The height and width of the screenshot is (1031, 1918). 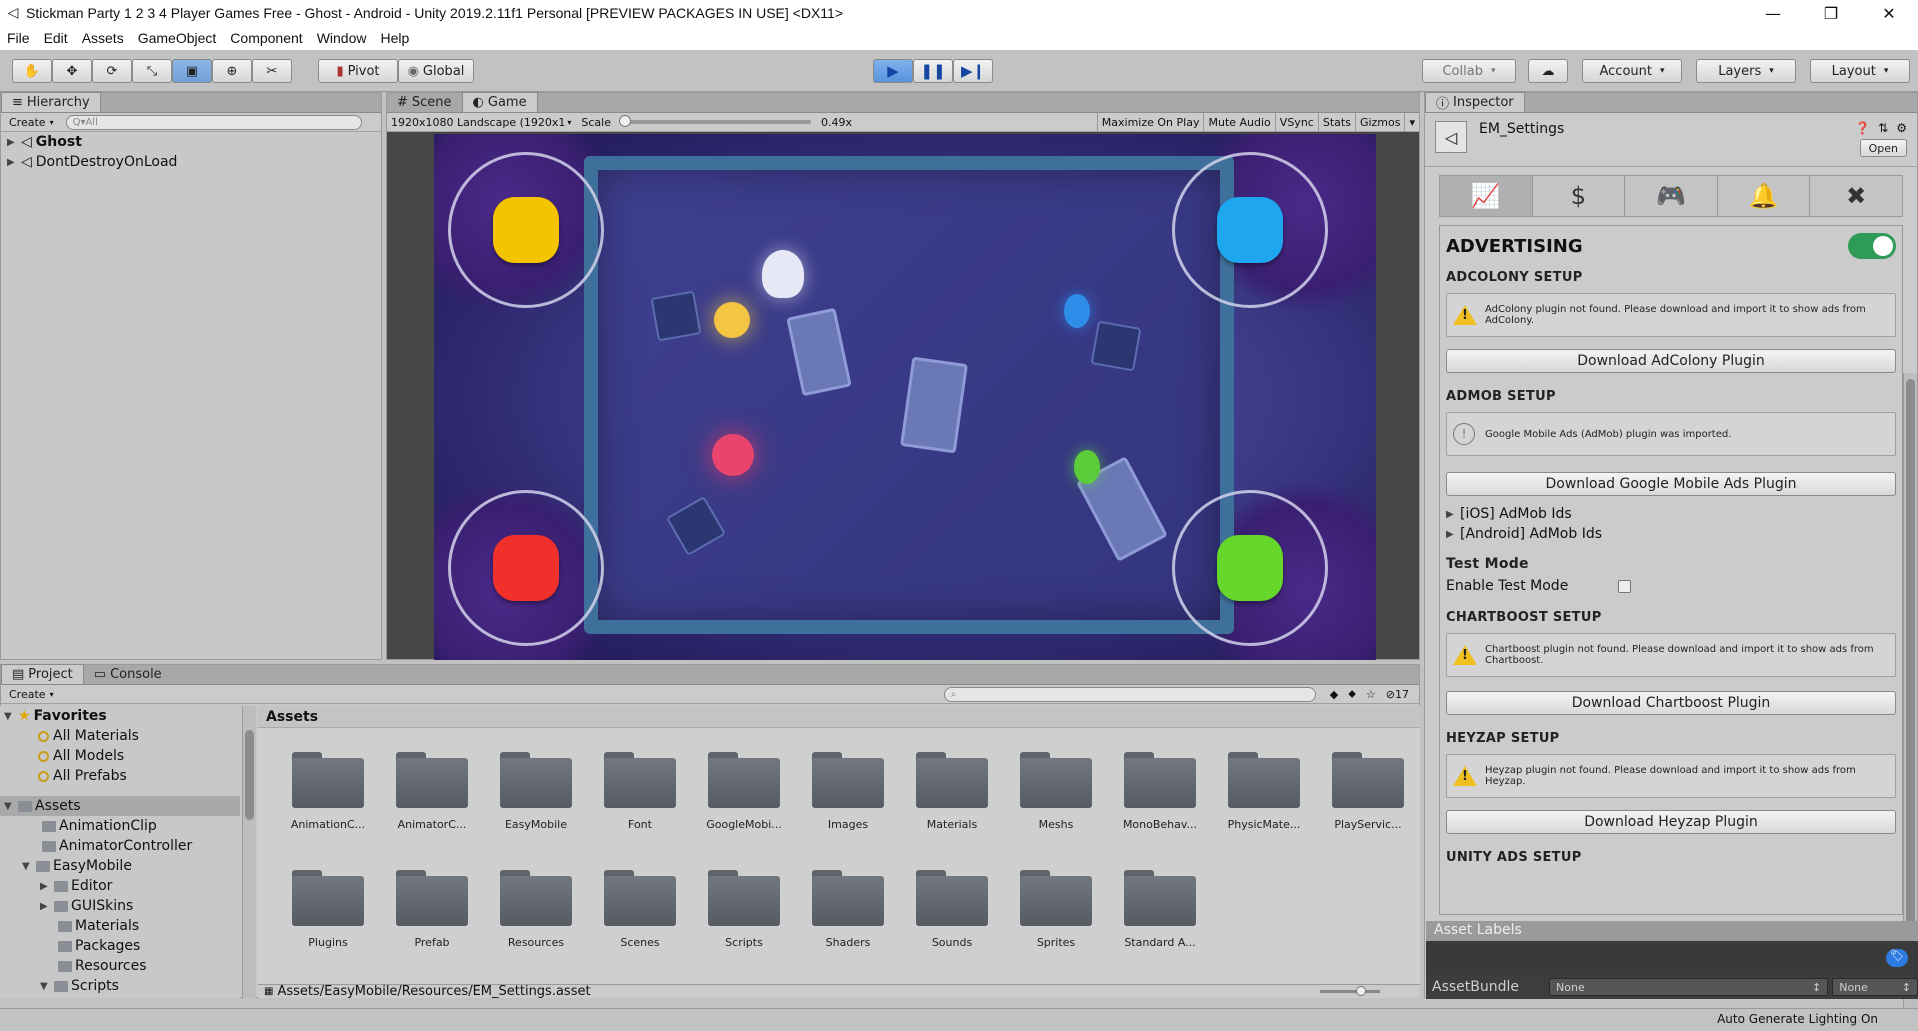 What do you see at coordinates (1632, 71) in the screenshot?
I see `account-dropdown: Account` at bounding box center [1632, 71].